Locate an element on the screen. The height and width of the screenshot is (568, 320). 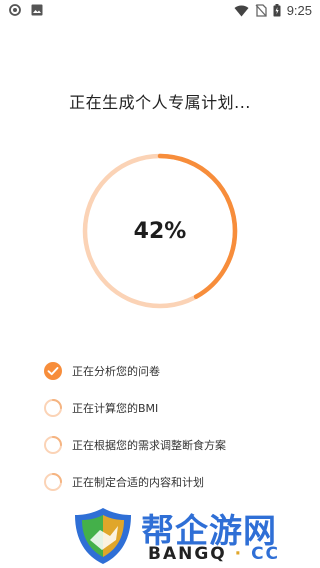
check-circle-icon is located at coordinates (53, 371).